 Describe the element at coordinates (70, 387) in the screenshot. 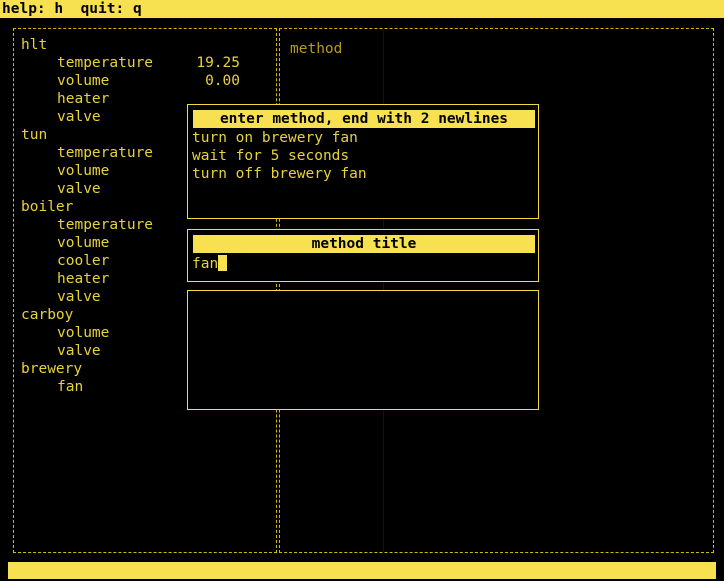

I see `tree-row-label: fan` at that location.